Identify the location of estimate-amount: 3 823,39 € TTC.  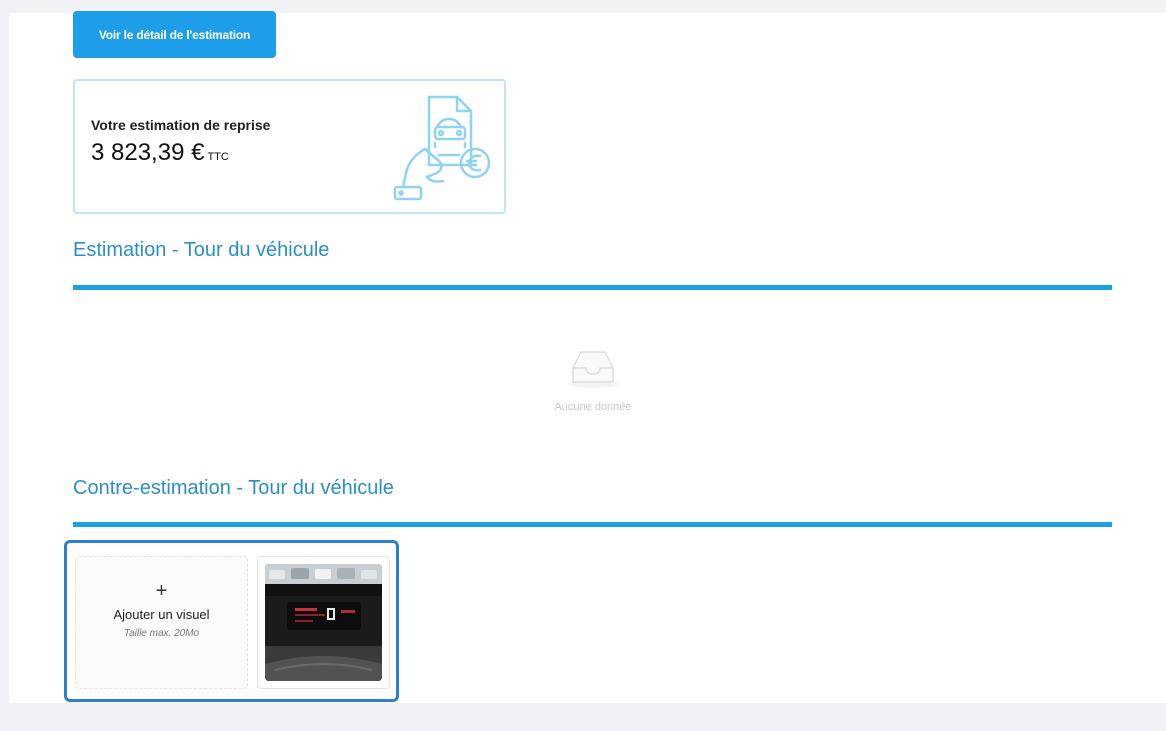
(160, 153).